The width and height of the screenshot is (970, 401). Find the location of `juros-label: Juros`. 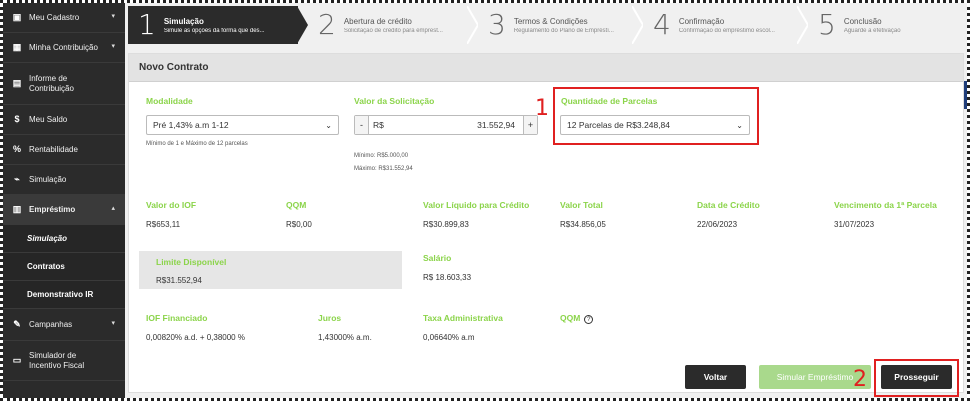

juros-label: Juros is located at coordinates (330, 318).